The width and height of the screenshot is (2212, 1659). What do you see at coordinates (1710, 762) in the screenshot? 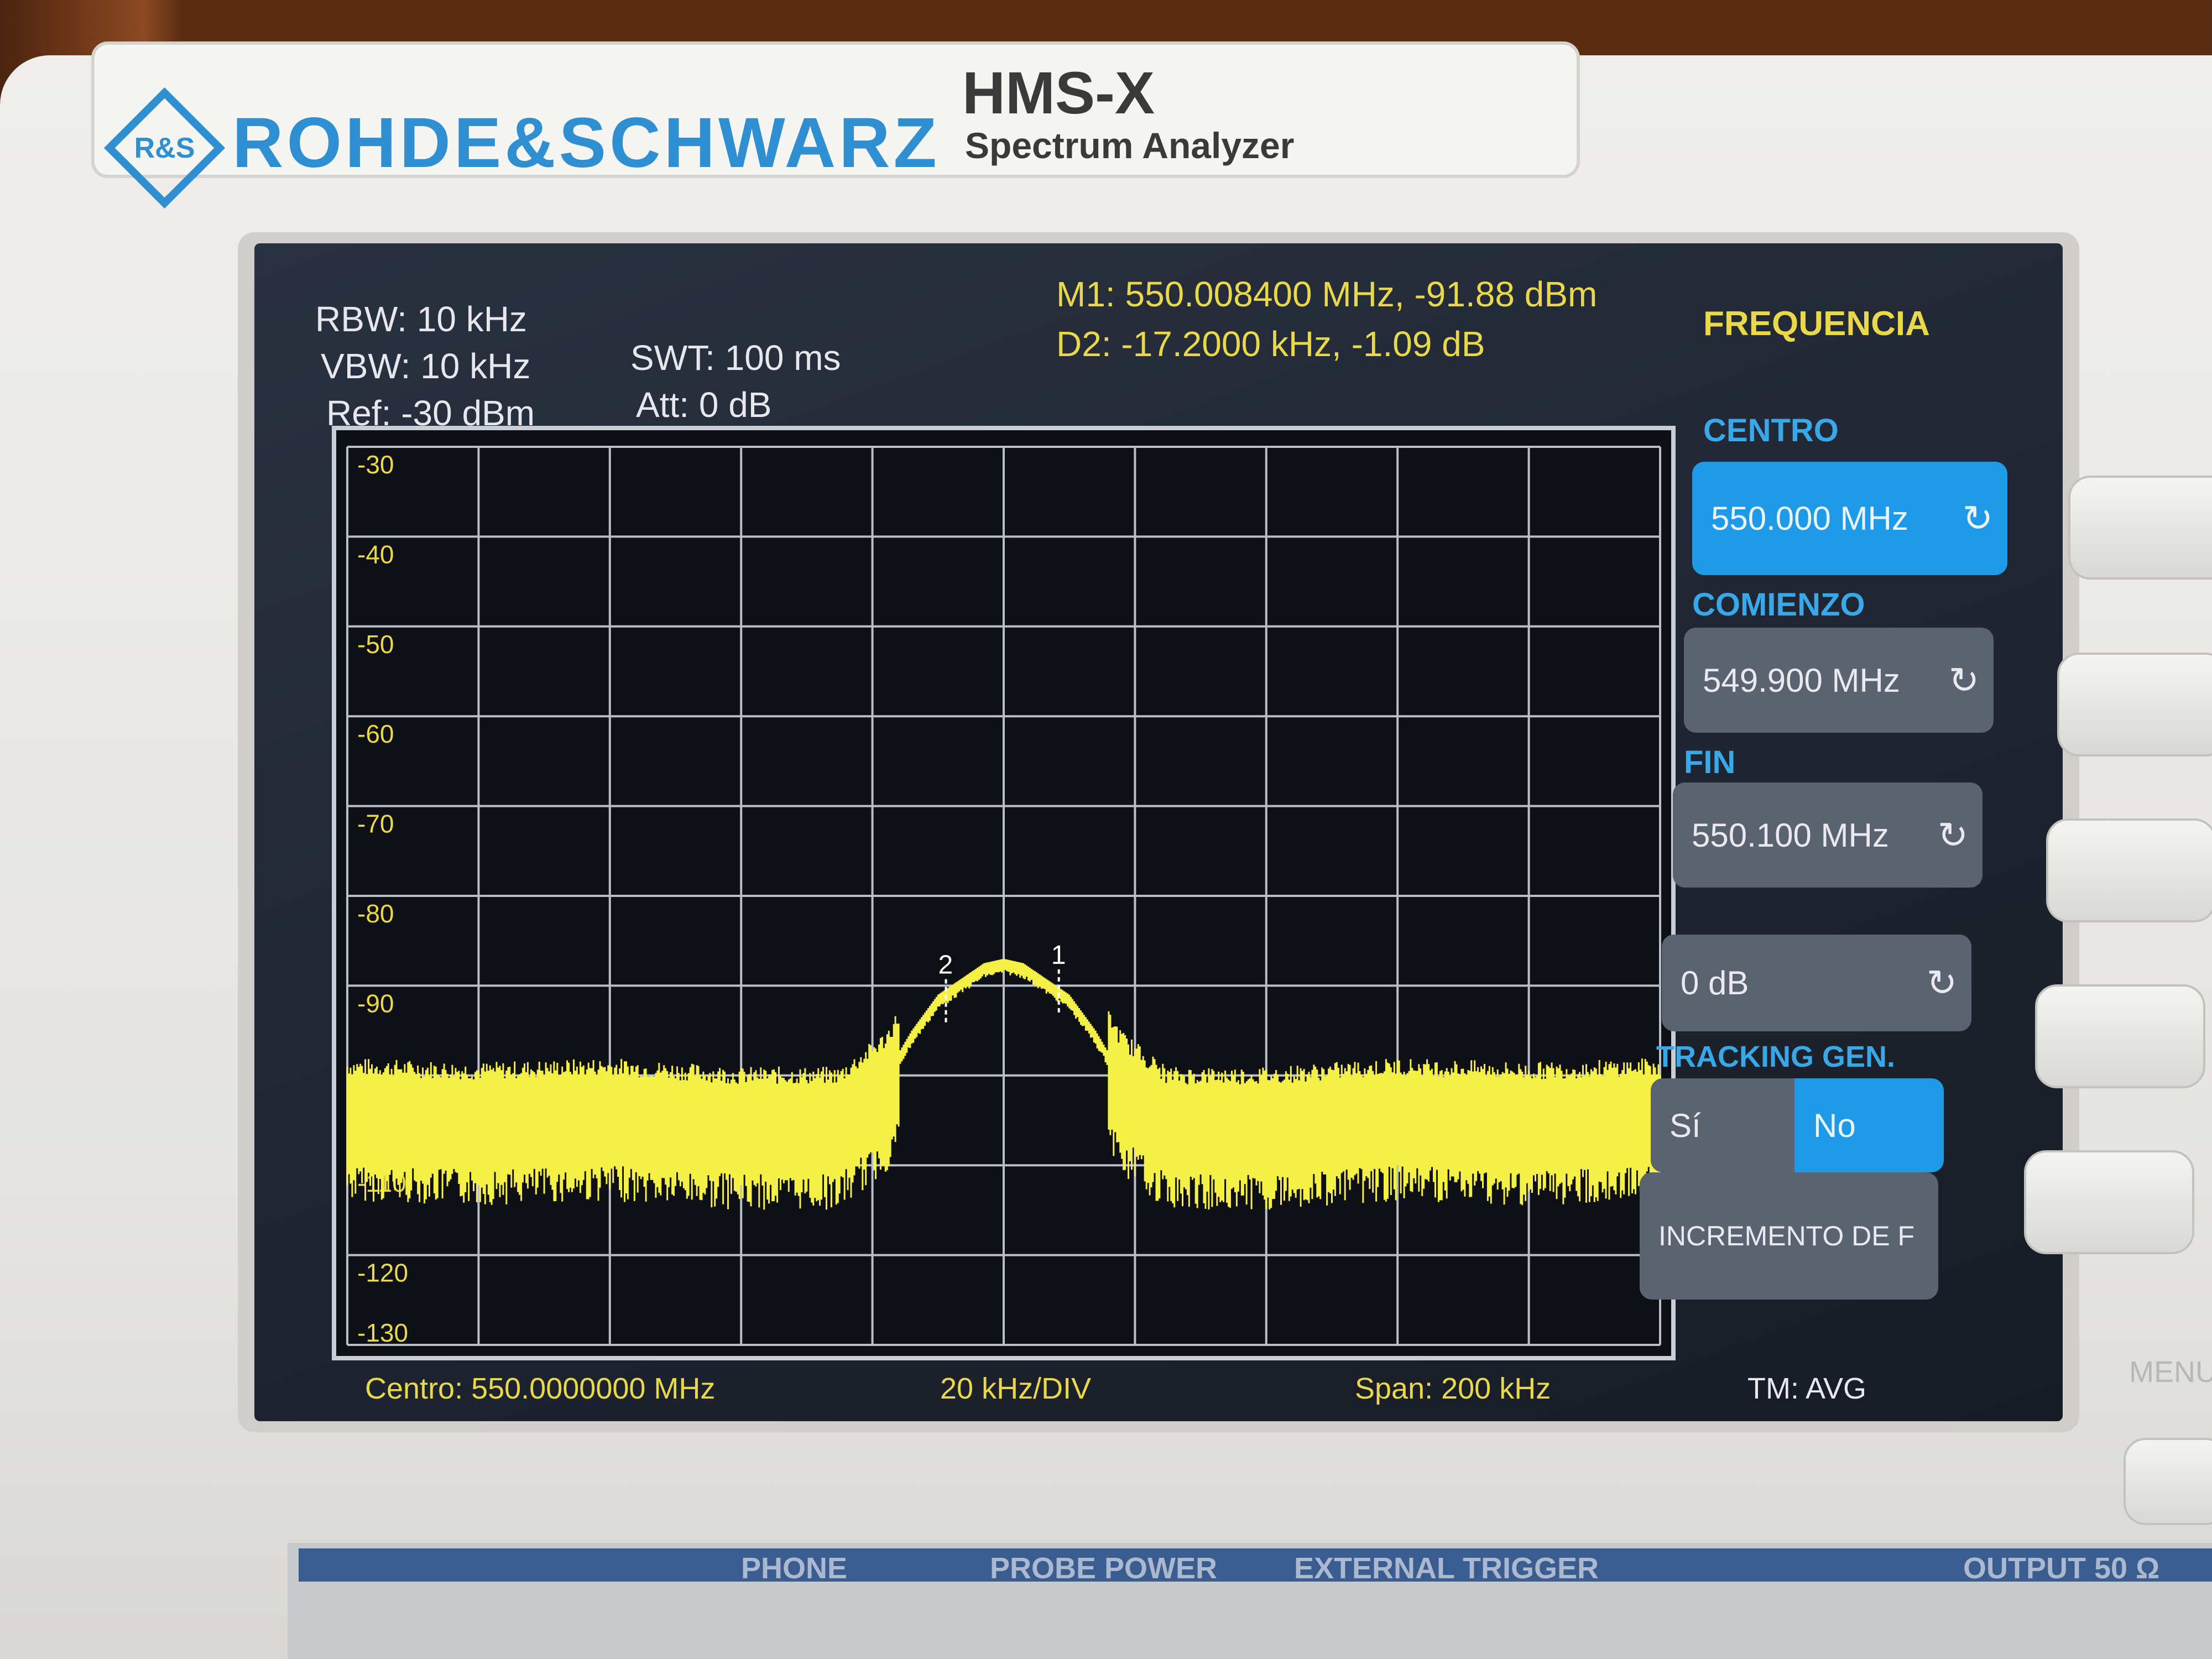
I see `fin-label: FIN` at bounding box center [1710, 762].